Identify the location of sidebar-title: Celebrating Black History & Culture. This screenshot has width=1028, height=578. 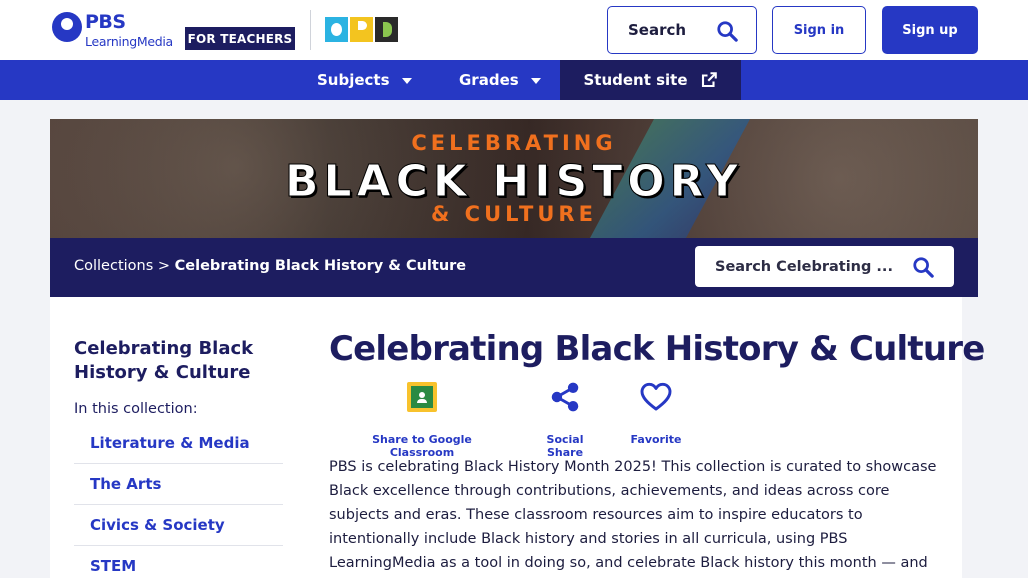
(164, 360).